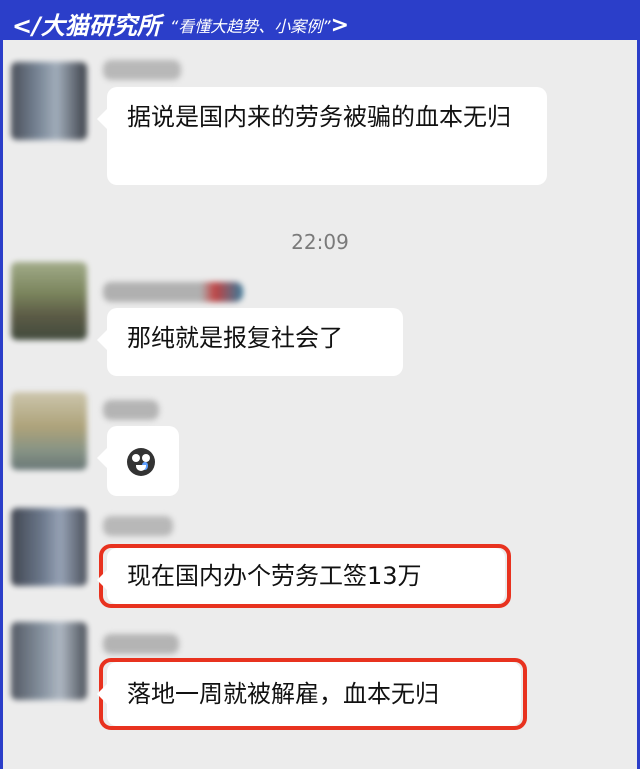  I want to click on brand-header: </大猫研究所 “看懂大趋势、小案例”>, so click(320, 20).